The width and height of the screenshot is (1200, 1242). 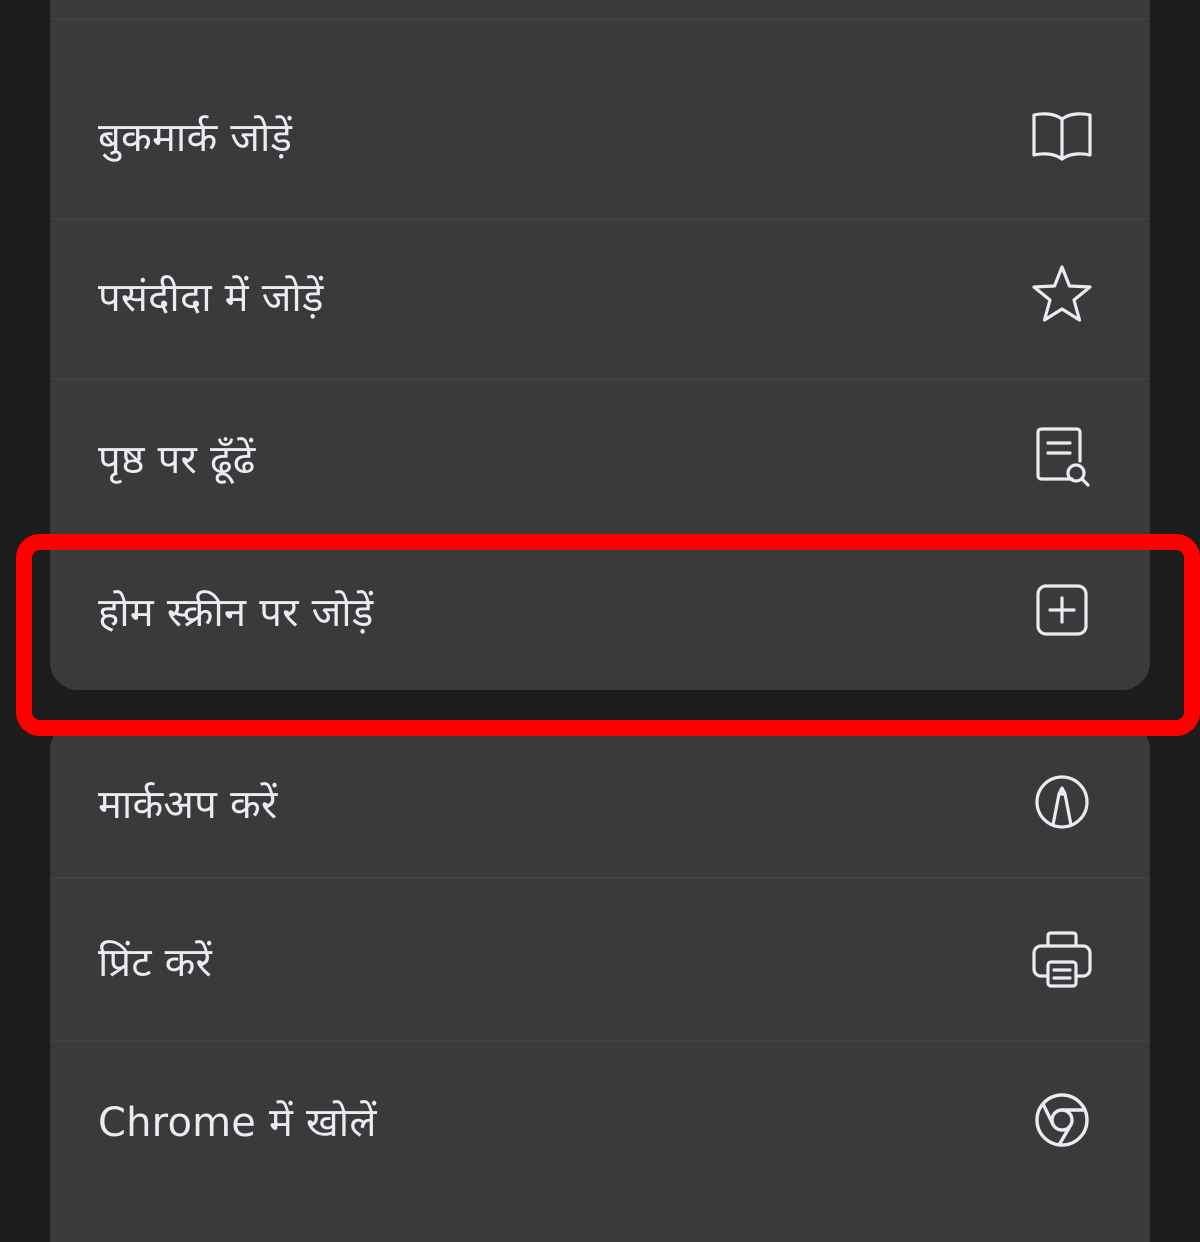 I want to click on menu-item-label: पृष्ठ पर ढूँढें, so click(x=177, y=459).